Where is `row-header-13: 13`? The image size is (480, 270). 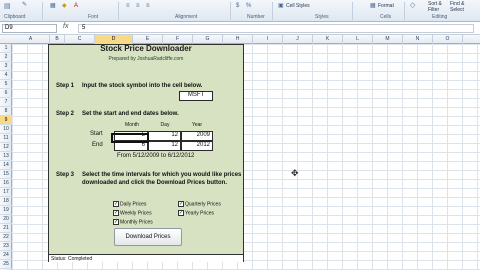
row-header-13: 13 is located at coordinates (6, 156).